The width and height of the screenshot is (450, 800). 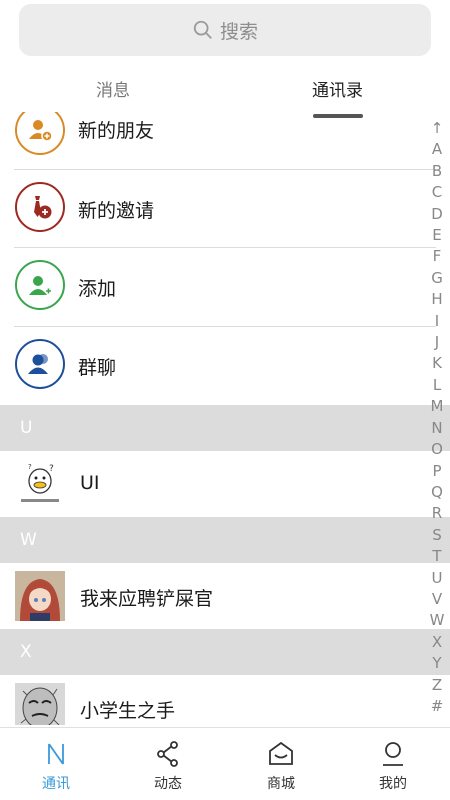 What do you see at coordinates (97, 289) in the screenshot?
I see `list-item-label: 添加` at bounding box center [97, 289].